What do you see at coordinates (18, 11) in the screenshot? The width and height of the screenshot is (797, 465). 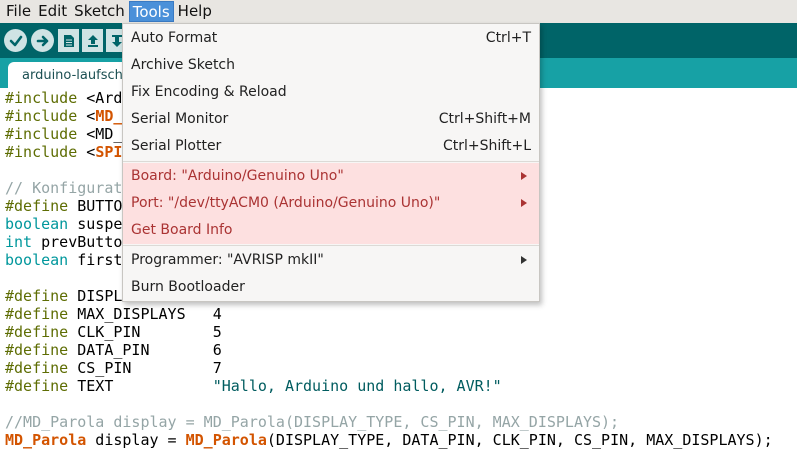 I see `menu-file: File` at bounding box center [18, 11].